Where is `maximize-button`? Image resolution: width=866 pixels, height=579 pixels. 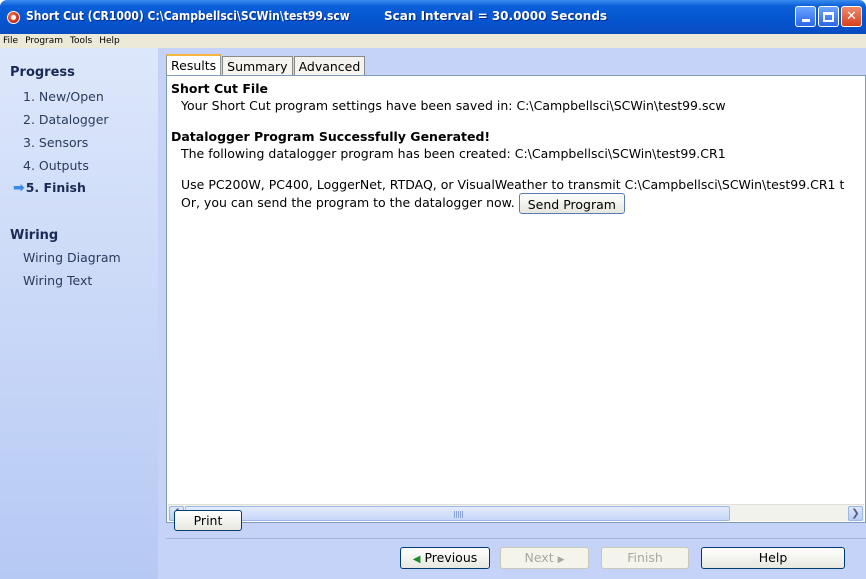
maximize-button is located at coordinates (828, 16).